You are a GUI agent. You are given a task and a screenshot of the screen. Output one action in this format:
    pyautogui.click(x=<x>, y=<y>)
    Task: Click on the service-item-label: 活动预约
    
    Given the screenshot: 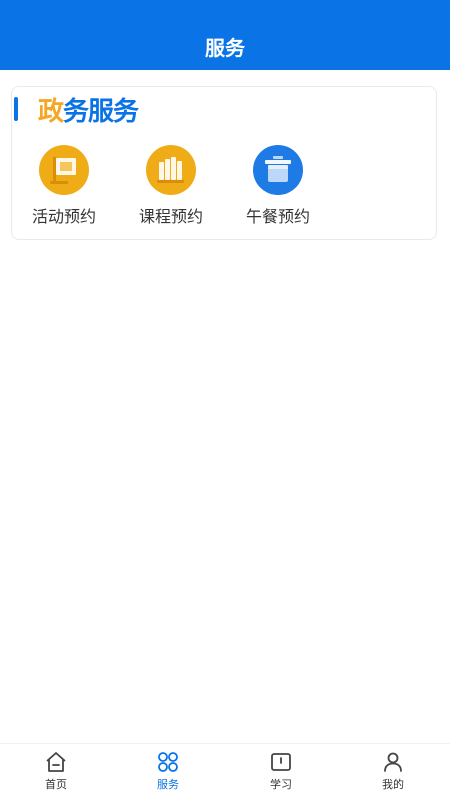 What is the action you would take?
    pyautogui.click(x=63, y=216)
    